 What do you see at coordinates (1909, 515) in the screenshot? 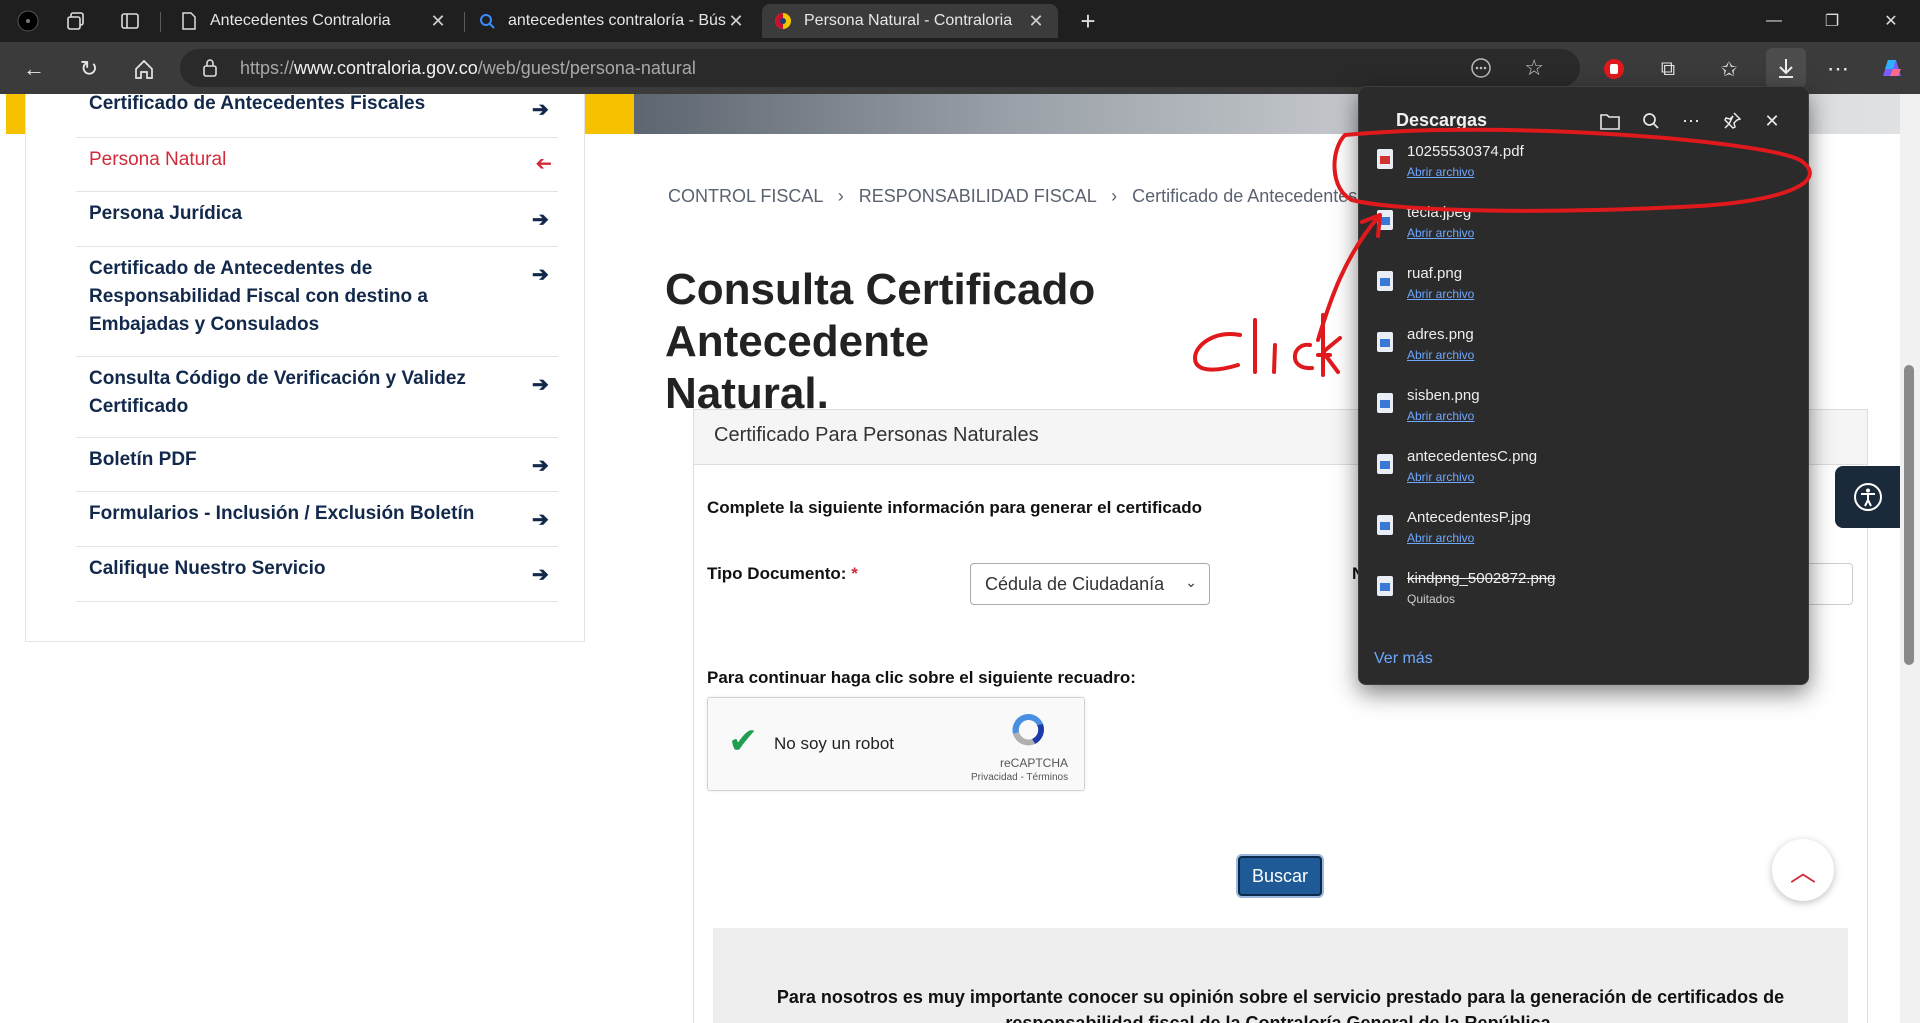
I see `scrollbar-thumb` at bounding box center [1909, 515].